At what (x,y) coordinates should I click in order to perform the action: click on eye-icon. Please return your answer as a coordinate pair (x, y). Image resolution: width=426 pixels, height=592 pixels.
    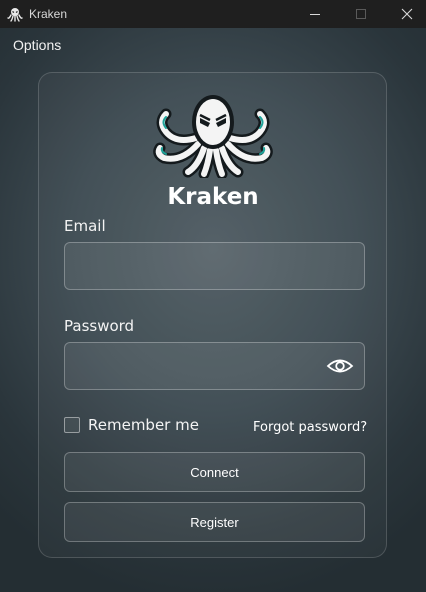
    Looking at the image, I should click on (340, 366).